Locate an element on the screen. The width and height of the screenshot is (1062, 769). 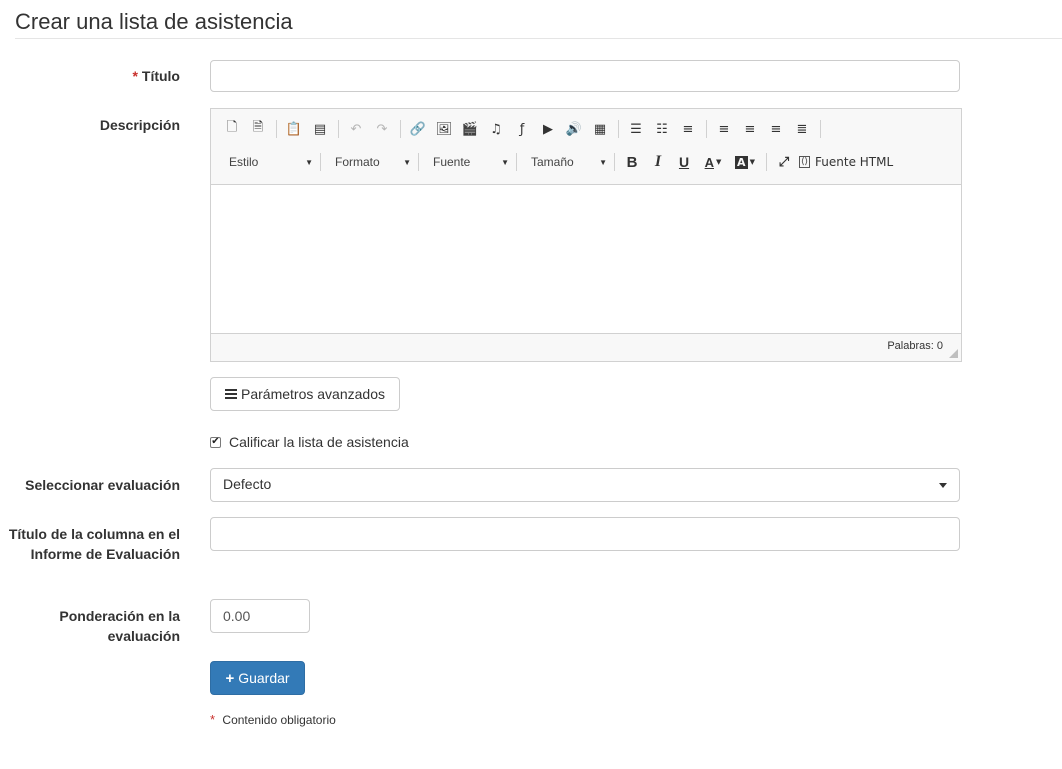
format-combo-label: Formato is located at coordinates (357, 162).